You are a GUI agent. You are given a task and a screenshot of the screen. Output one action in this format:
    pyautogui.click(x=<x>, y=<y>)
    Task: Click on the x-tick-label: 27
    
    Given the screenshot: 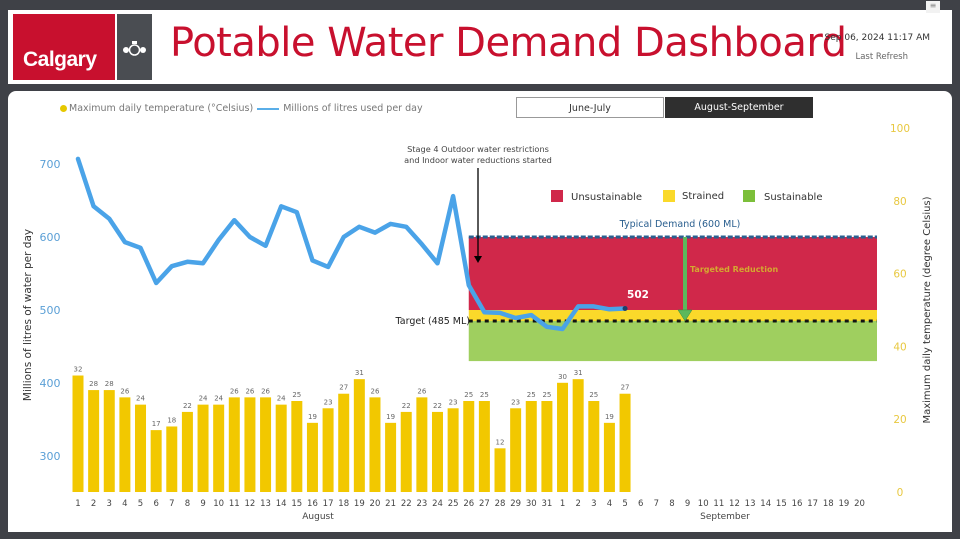 What is the action you would take?
    pyautogui.click(x=484, y=504)
    